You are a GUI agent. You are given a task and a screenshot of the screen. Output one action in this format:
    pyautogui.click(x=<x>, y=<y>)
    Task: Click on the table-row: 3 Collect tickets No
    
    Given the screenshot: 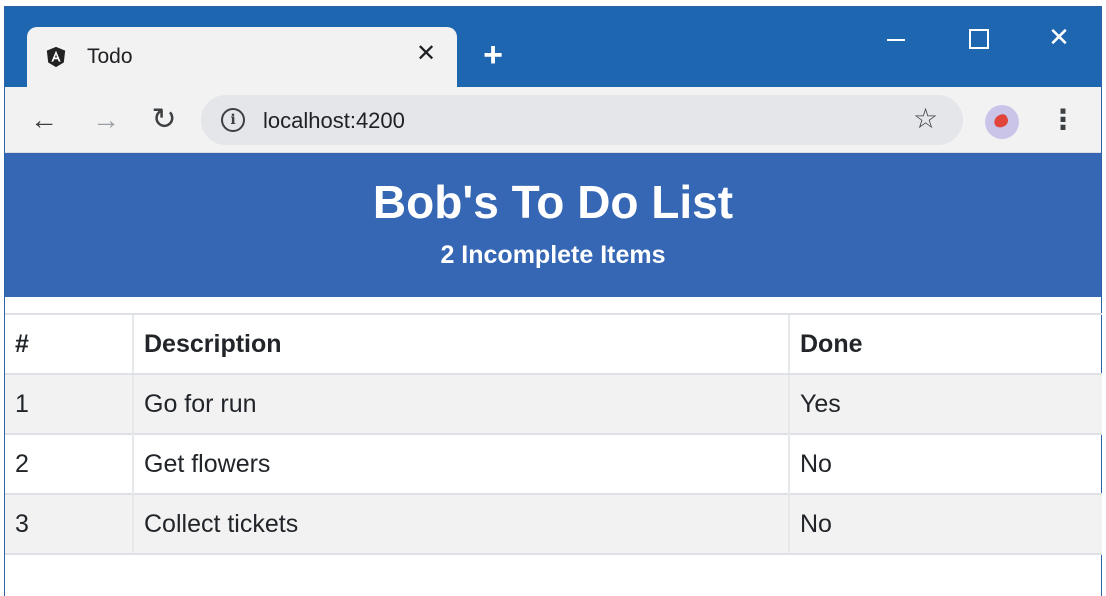 What is the action you would take?
    pyautogui.click(x=553, y=524)
    